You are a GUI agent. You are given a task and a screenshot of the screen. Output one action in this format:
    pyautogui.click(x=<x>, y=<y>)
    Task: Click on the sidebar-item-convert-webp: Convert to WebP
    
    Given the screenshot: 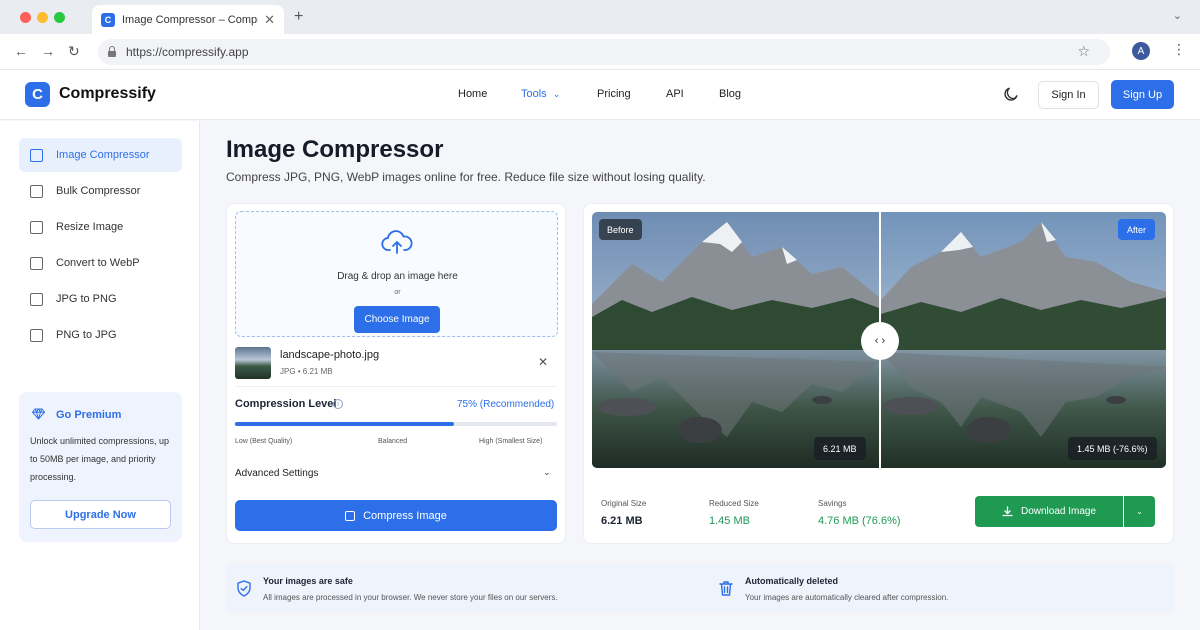 What is the action you would take?
    pyautogui.click(x=100, y=263)
    